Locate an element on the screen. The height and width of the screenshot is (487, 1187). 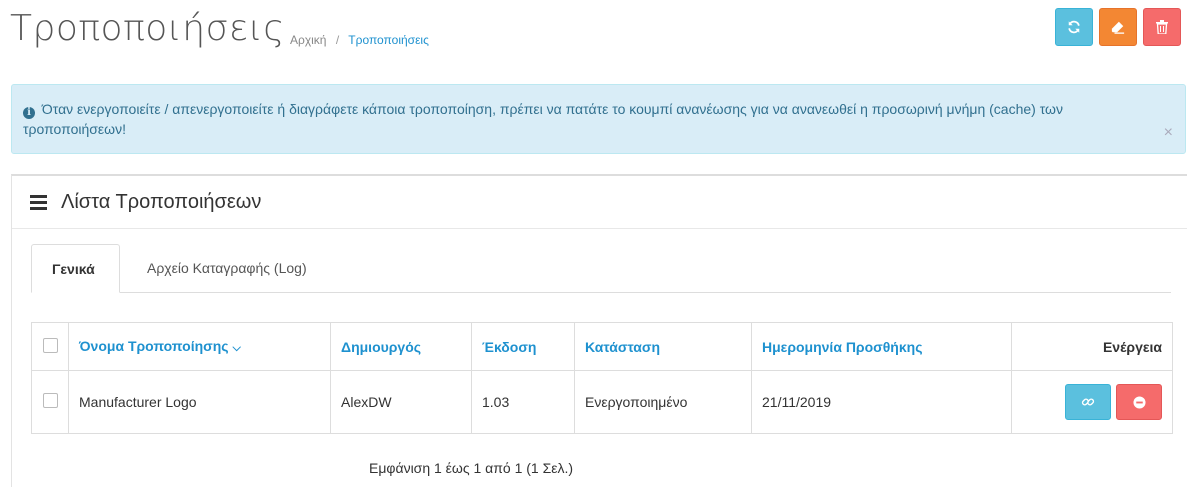
row-select-cell is located at coordinates (50, 402).